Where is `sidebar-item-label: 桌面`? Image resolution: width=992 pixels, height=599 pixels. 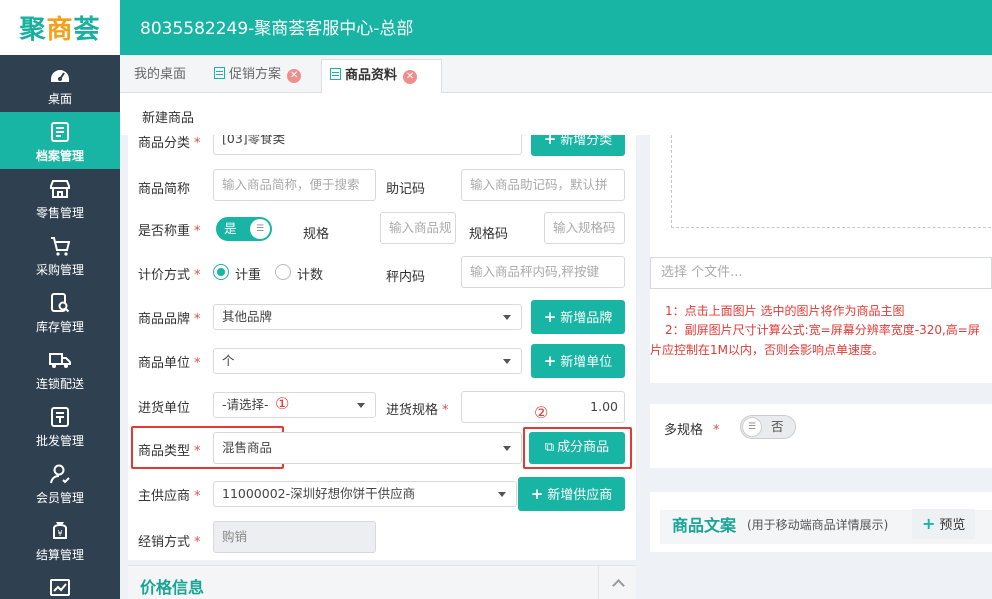 sidebar-item-label: 桌面 is located at coordinates (59, 99).